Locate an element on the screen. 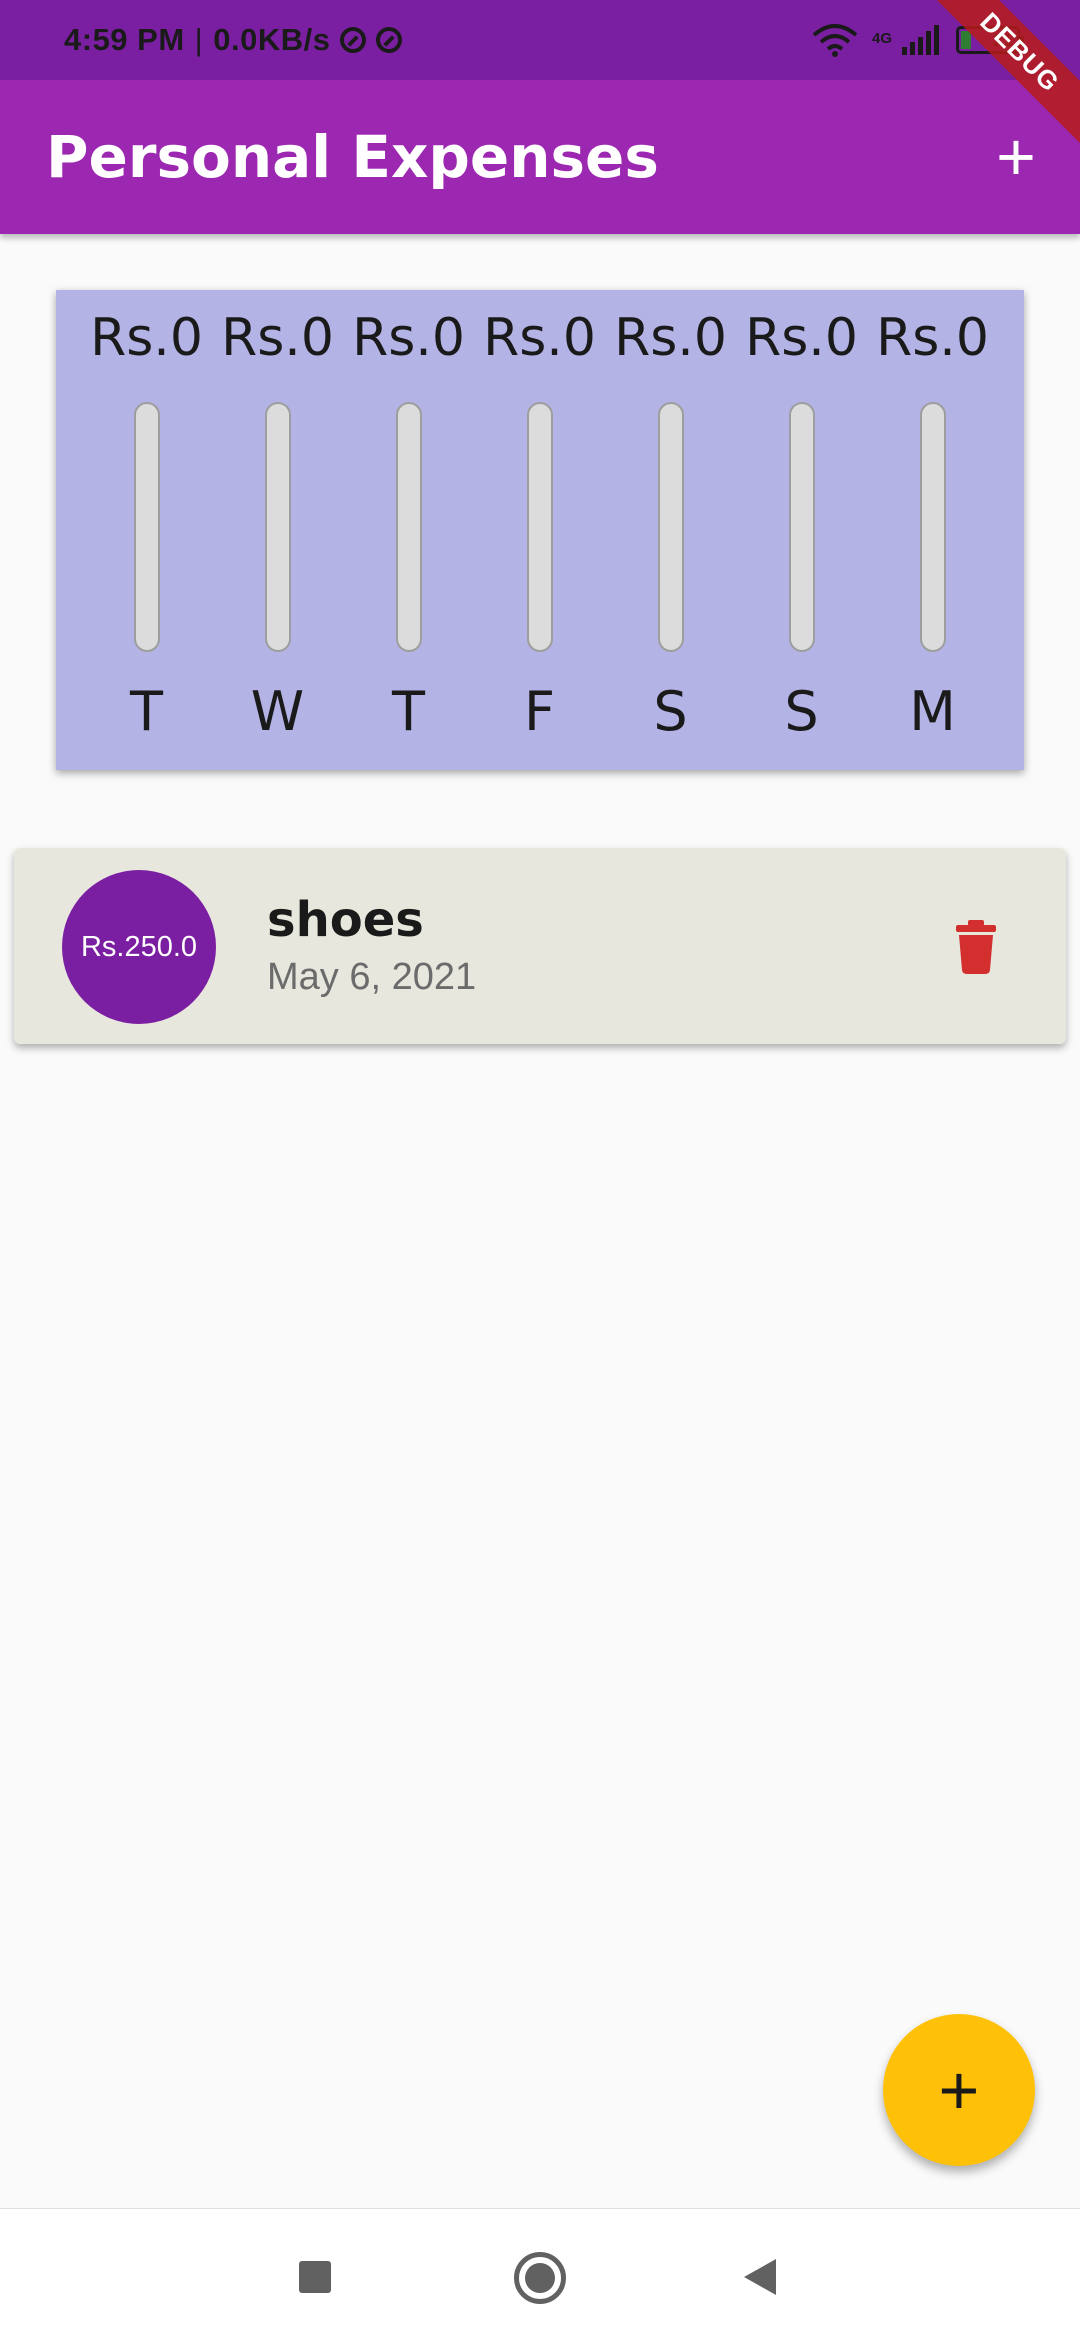  chart-bar-column: Rs.0 W is located at coordinates (277, 530).